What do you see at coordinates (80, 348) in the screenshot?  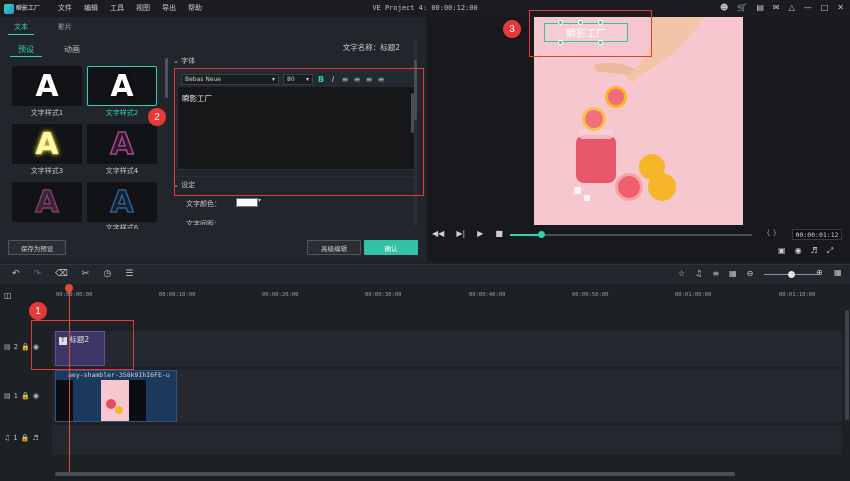 I see `title-clip: T 标题2` at bounding box center [80, 348].